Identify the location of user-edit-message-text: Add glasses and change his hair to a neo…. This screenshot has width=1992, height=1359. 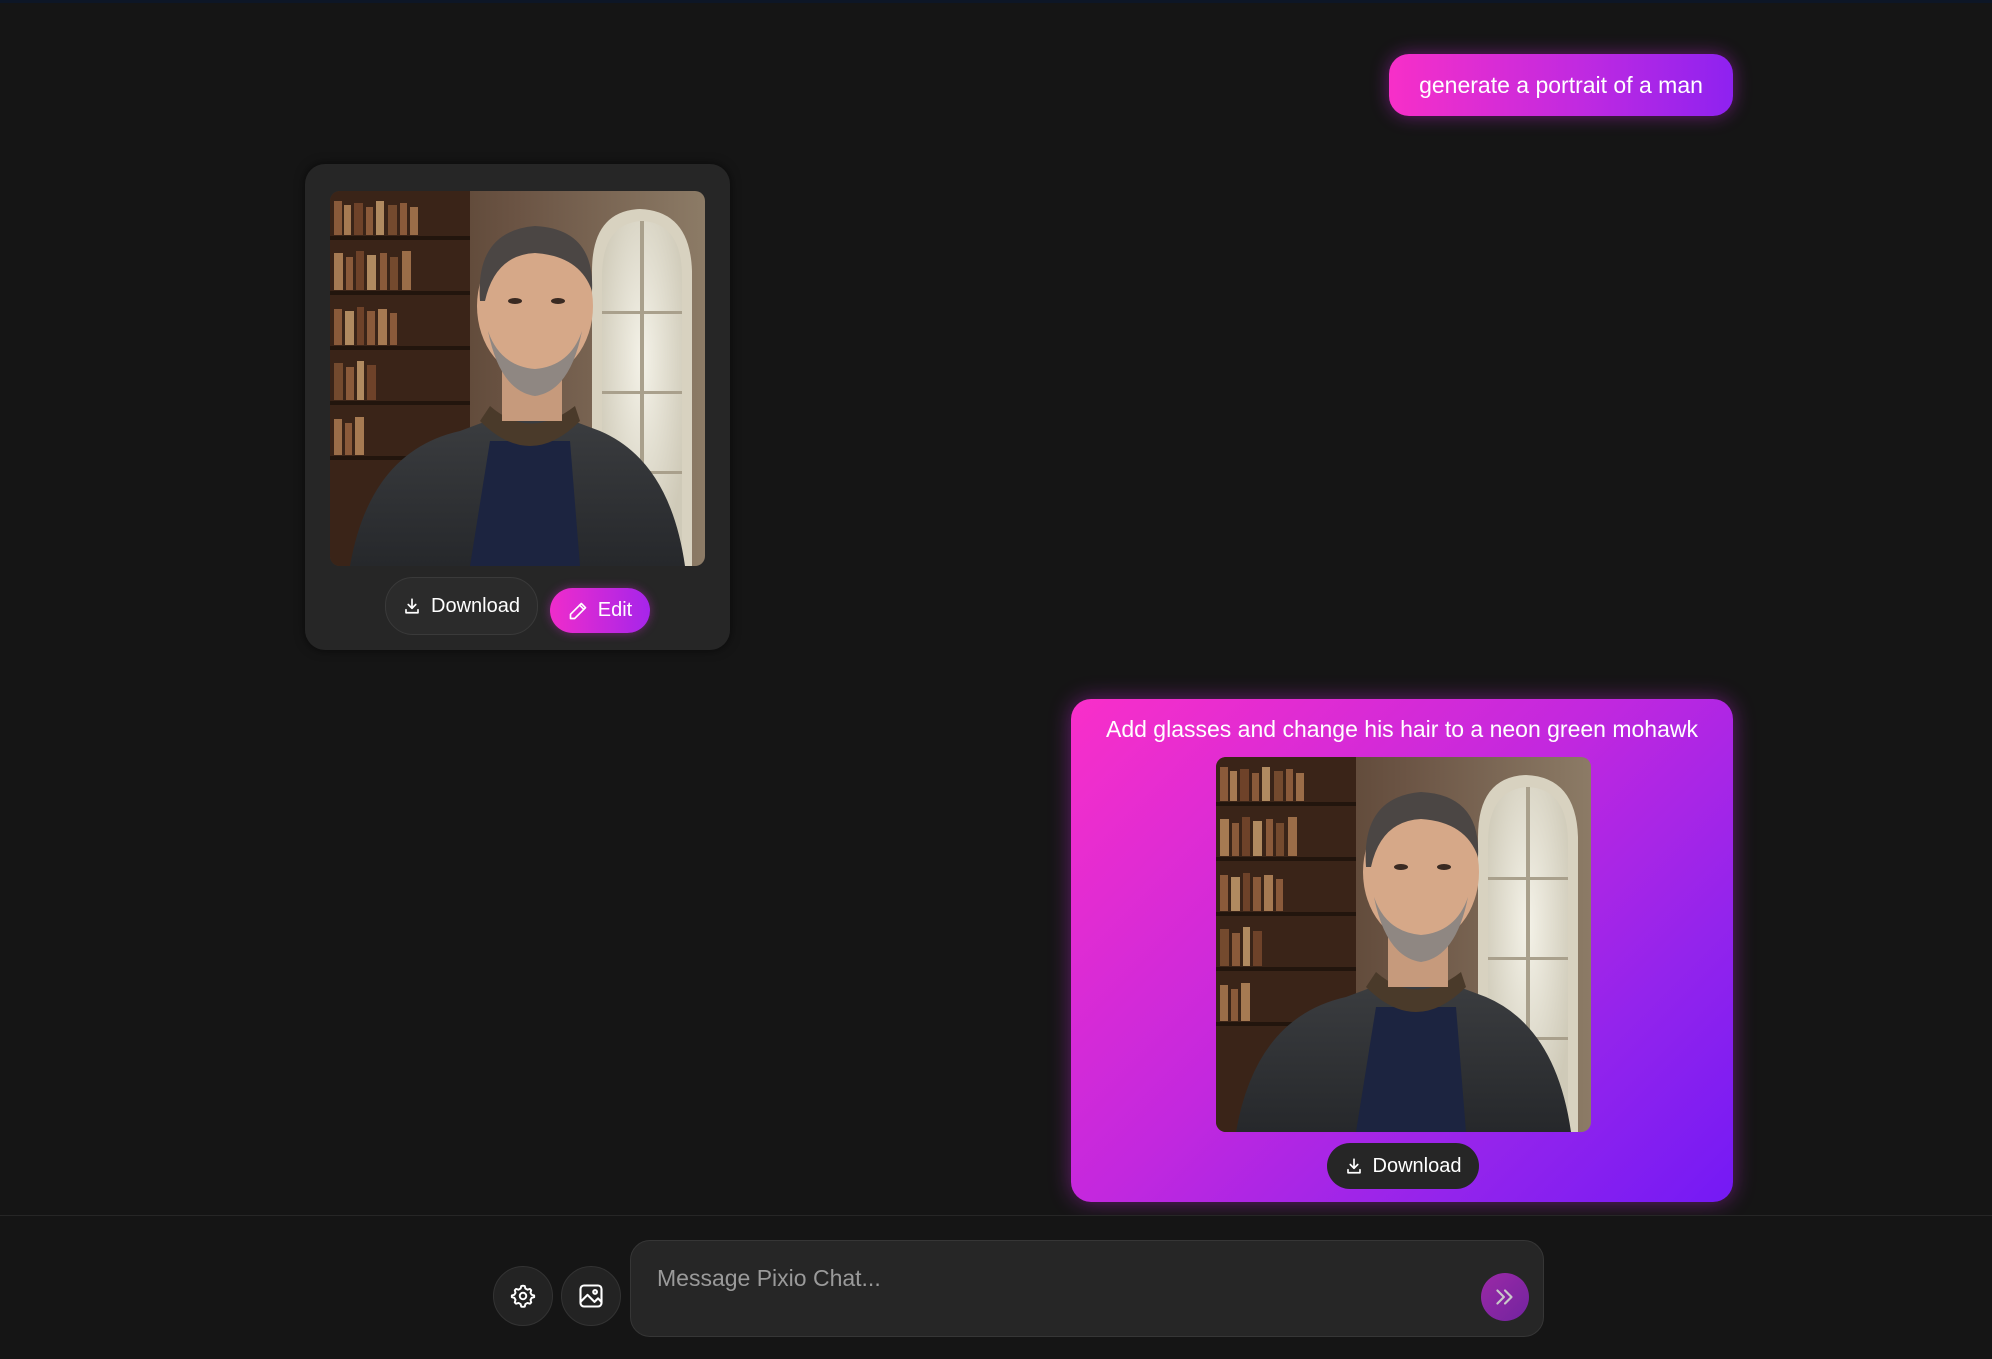
(1401, 729).